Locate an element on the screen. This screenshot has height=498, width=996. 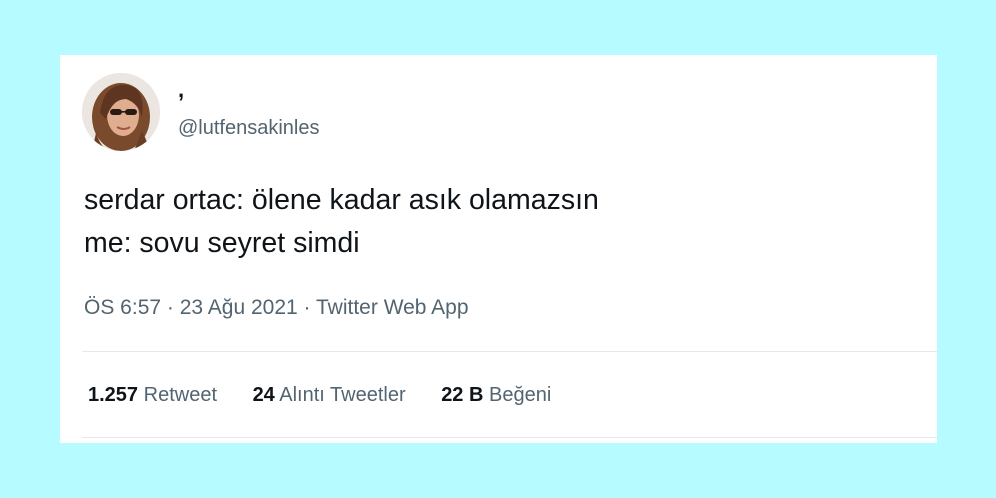
tweet-date: 23 Ağu 2021 is located at coordinates (239, 307).